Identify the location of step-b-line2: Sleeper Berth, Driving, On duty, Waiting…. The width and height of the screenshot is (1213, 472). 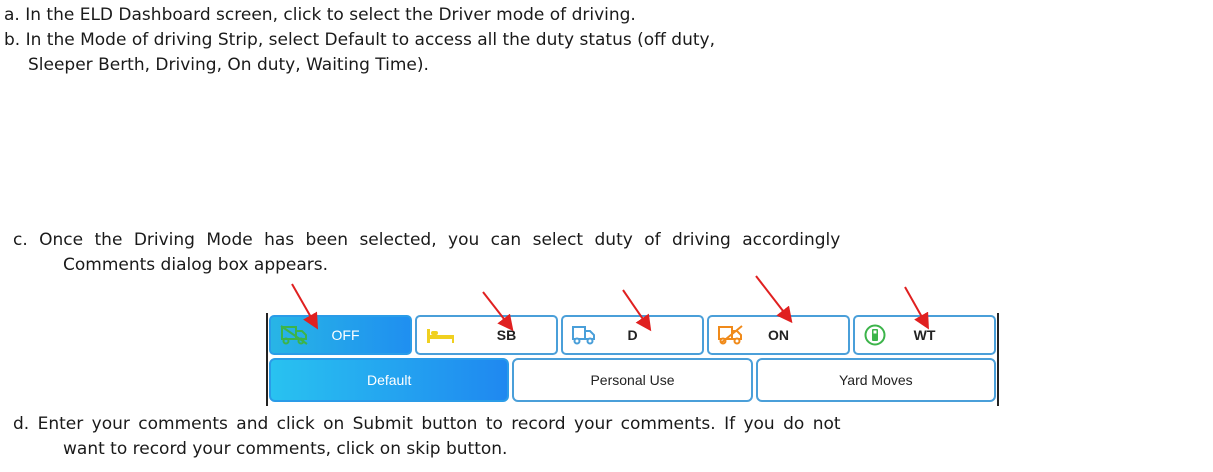
(228, 65).